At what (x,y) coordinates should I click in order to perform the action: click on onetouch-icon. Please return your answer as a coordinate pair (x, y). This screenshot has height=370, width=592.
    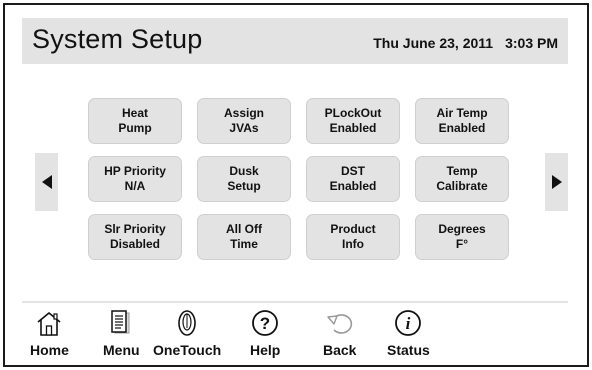
    Looking at the image, I should click on (187, 323).